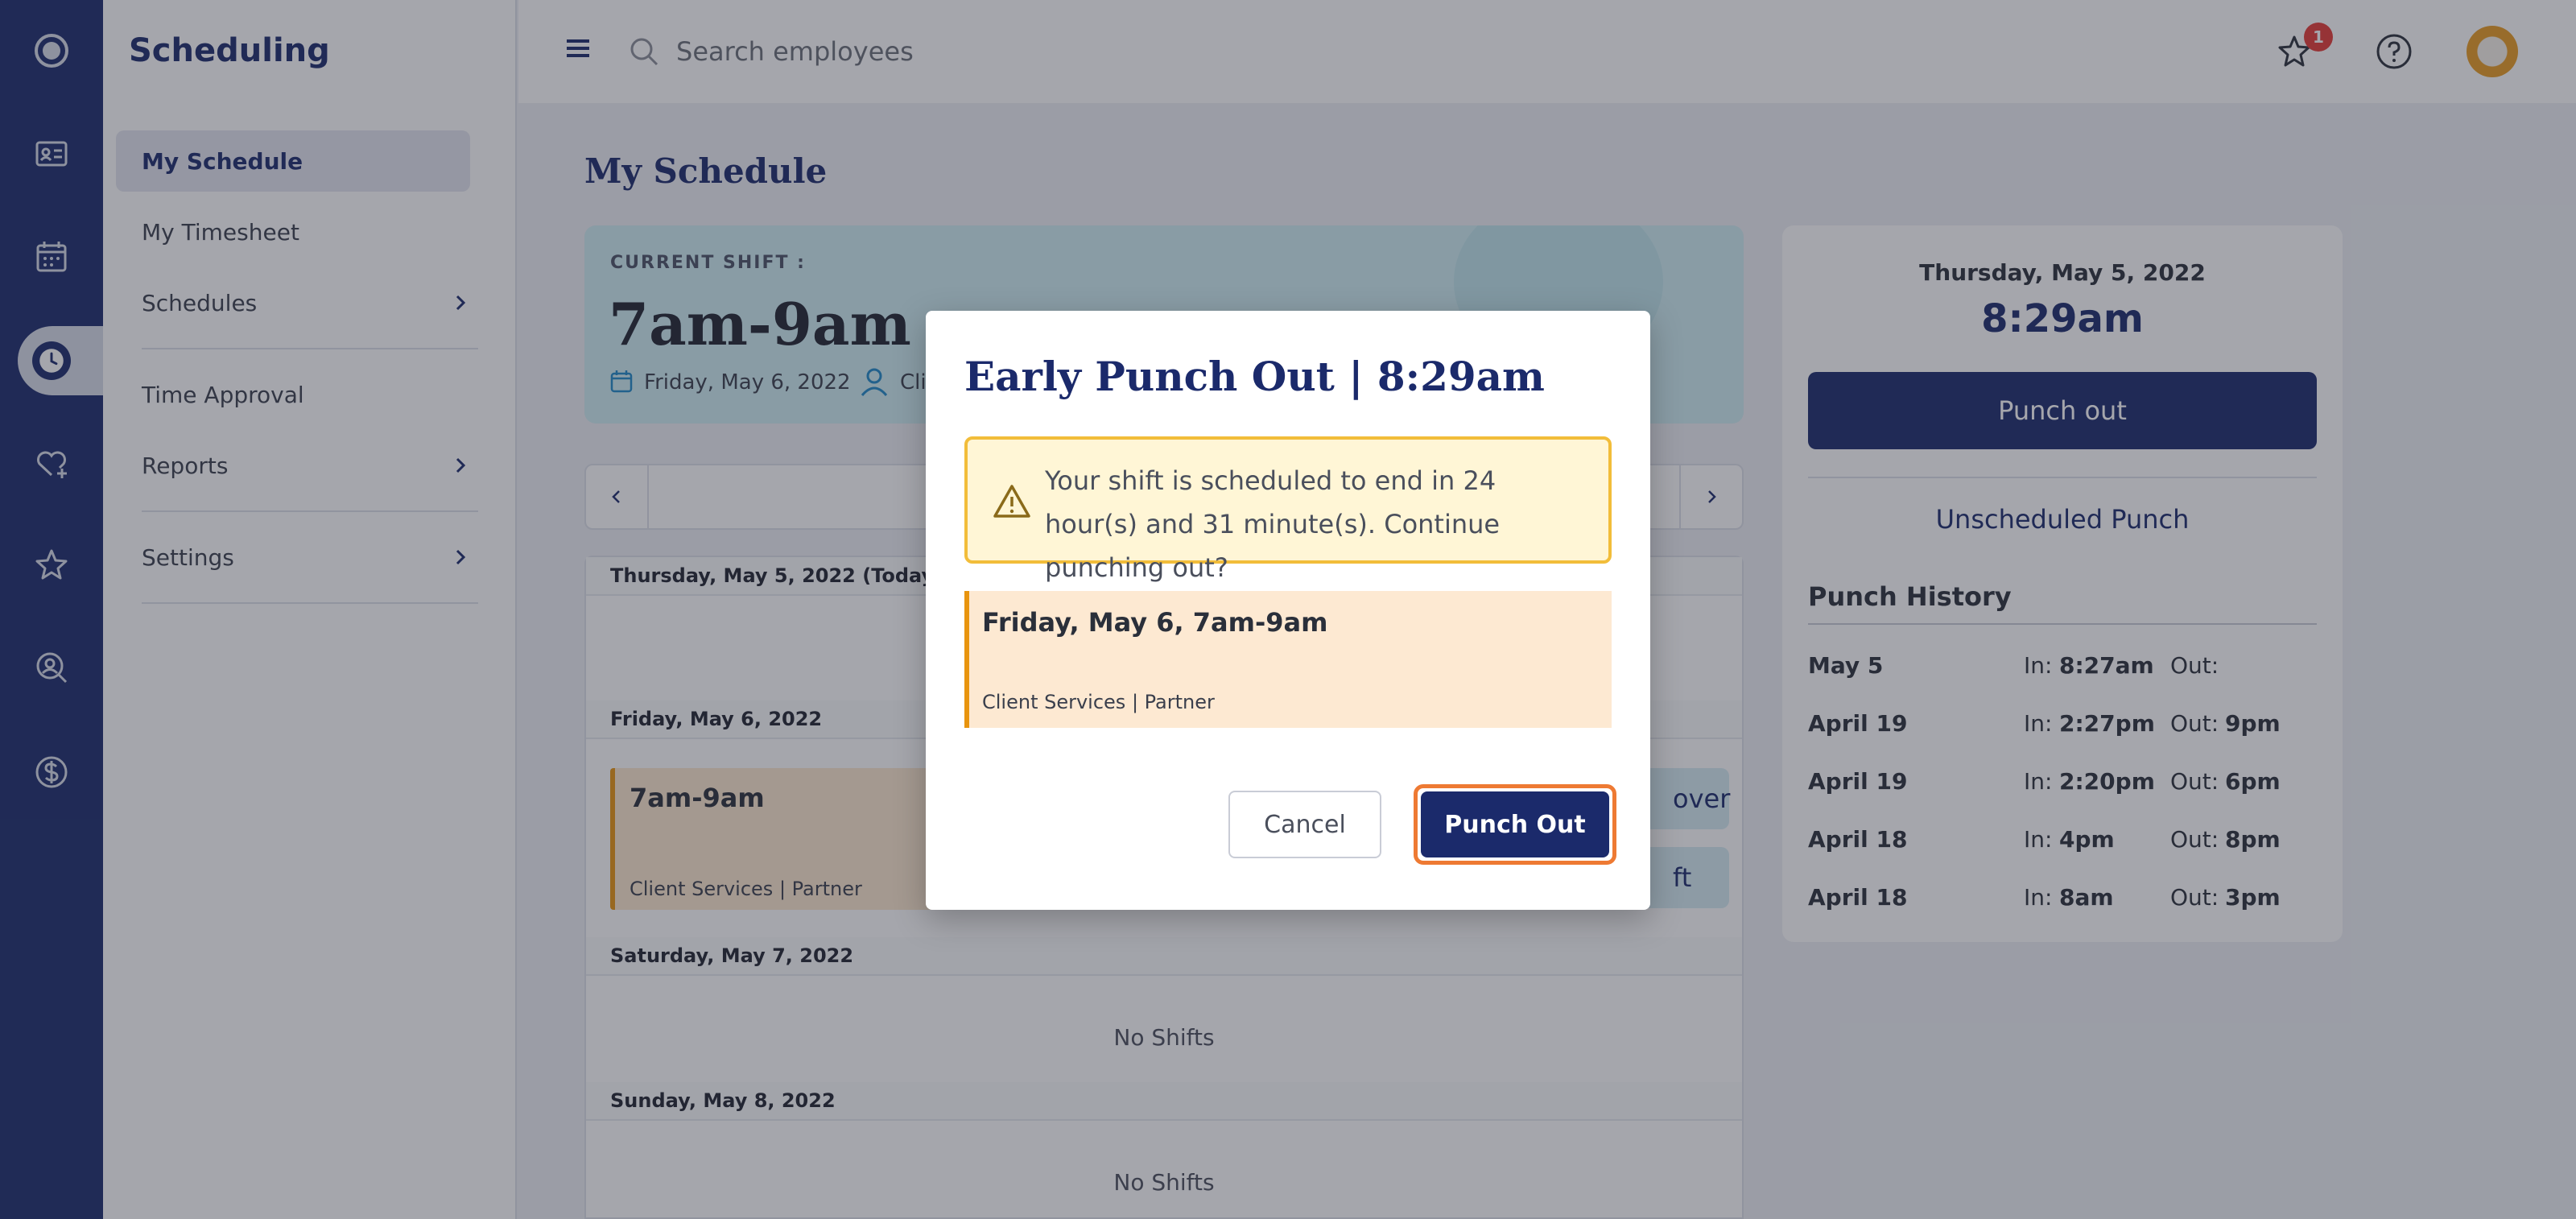 The image size is (2576, 1219). I want to click on warning-triangle-icon, so click(1011, 501).